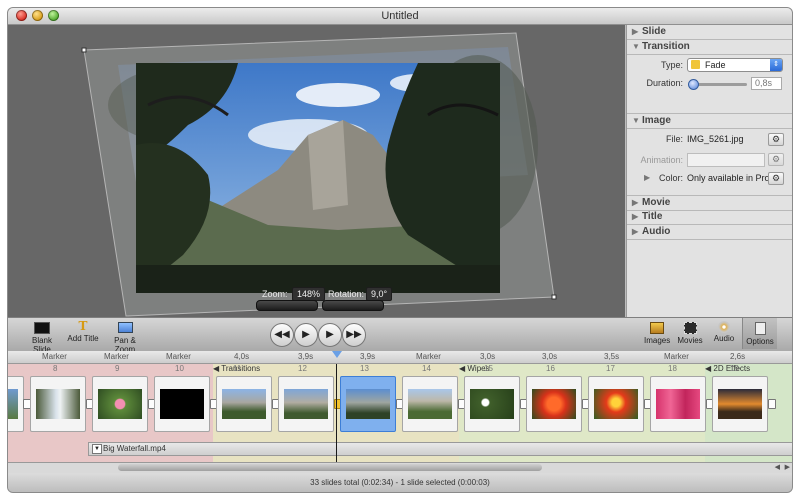 This screenshot has width=800, height=500. Describe the element at coordinates (287, 305) in the screenshot. I see `zoom-slider` at that location.